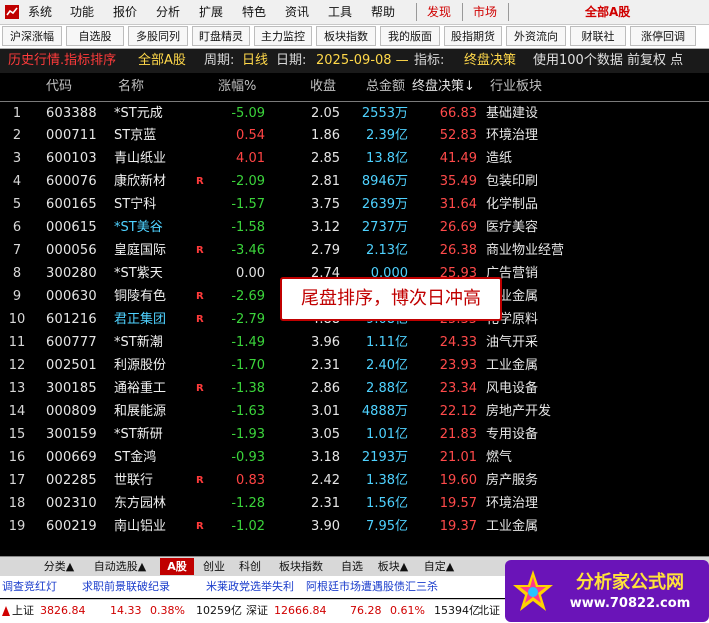 The height and width of the screenshot is (623, 709). Describe the element at coordinates (140, 158) in the screenshot. I see `stock-name: 青山纸业` at that location.